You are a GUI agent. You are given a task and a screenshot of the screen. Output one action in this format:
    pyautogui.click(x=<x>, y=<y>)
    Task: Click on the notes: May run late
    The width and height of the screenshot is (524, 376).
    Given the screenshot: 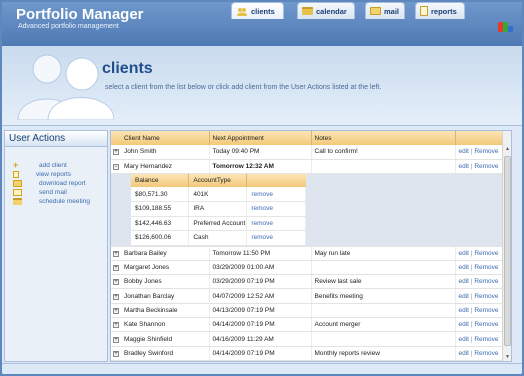 What is the action you would take?
    pyautogui.click(x=383, y=253)
    